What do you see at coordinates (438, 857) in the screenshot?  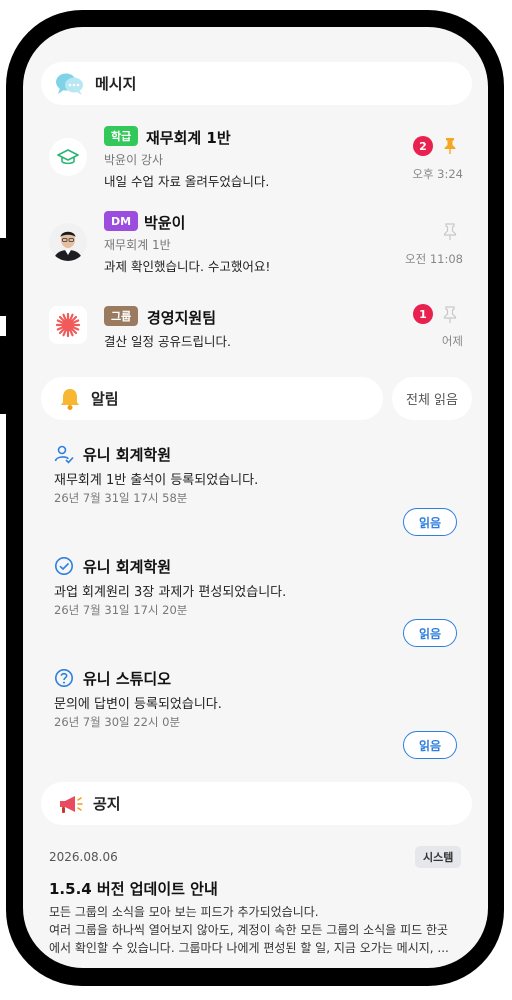 I see `system-chip: 시스템` at bounding box center [438, 857].